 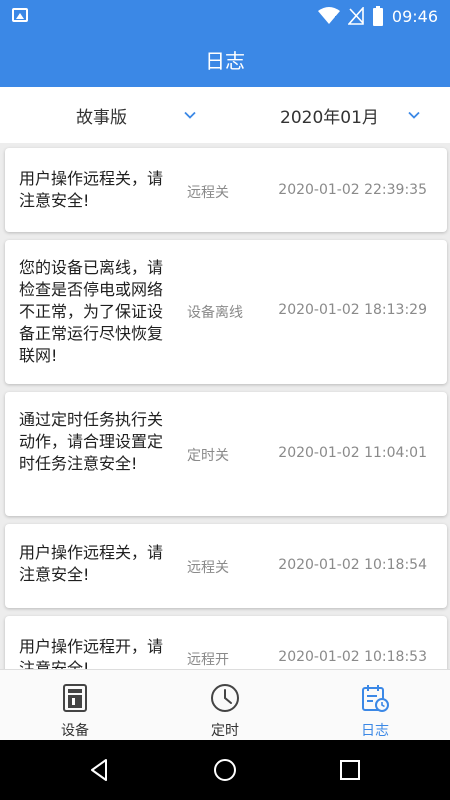 I want to click on log-item: 用户操作远程关，请注意安全! 远程关 2020-01-02 22:39:35, so click(x=226, y=190).